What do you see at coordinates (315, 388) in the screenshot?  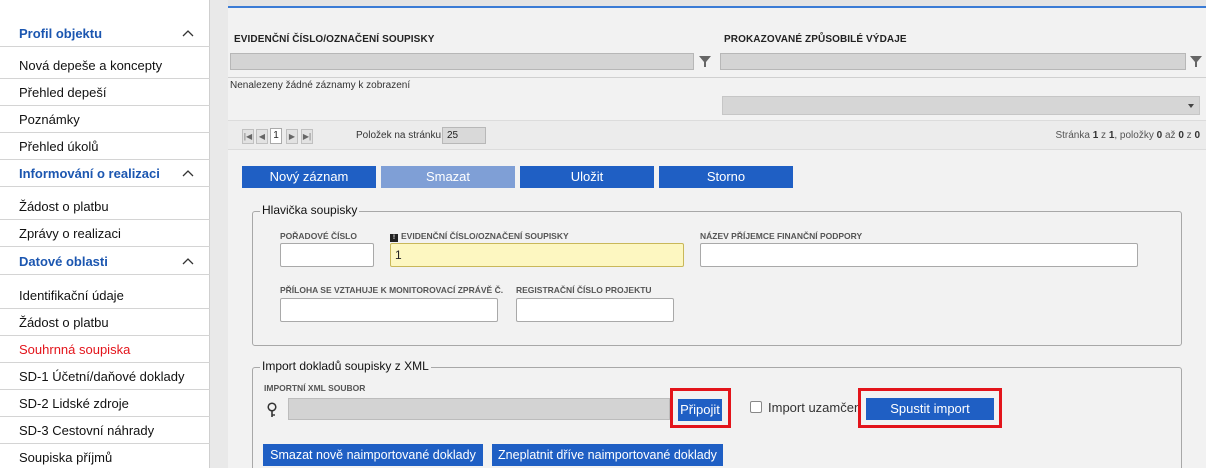 I see `xml-file-label: IMPORTNÍ XML SOUBOR` at bounding box center [315, 388].